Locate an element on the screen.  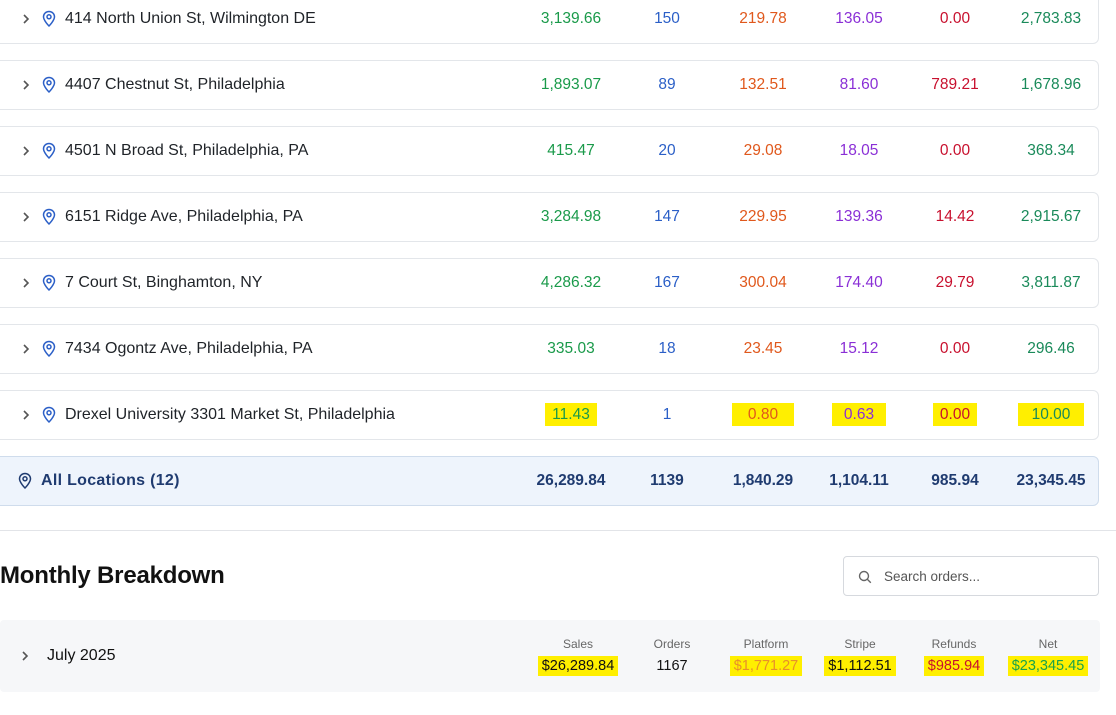
orders-value: 147 is located at coordinates (667, 216).